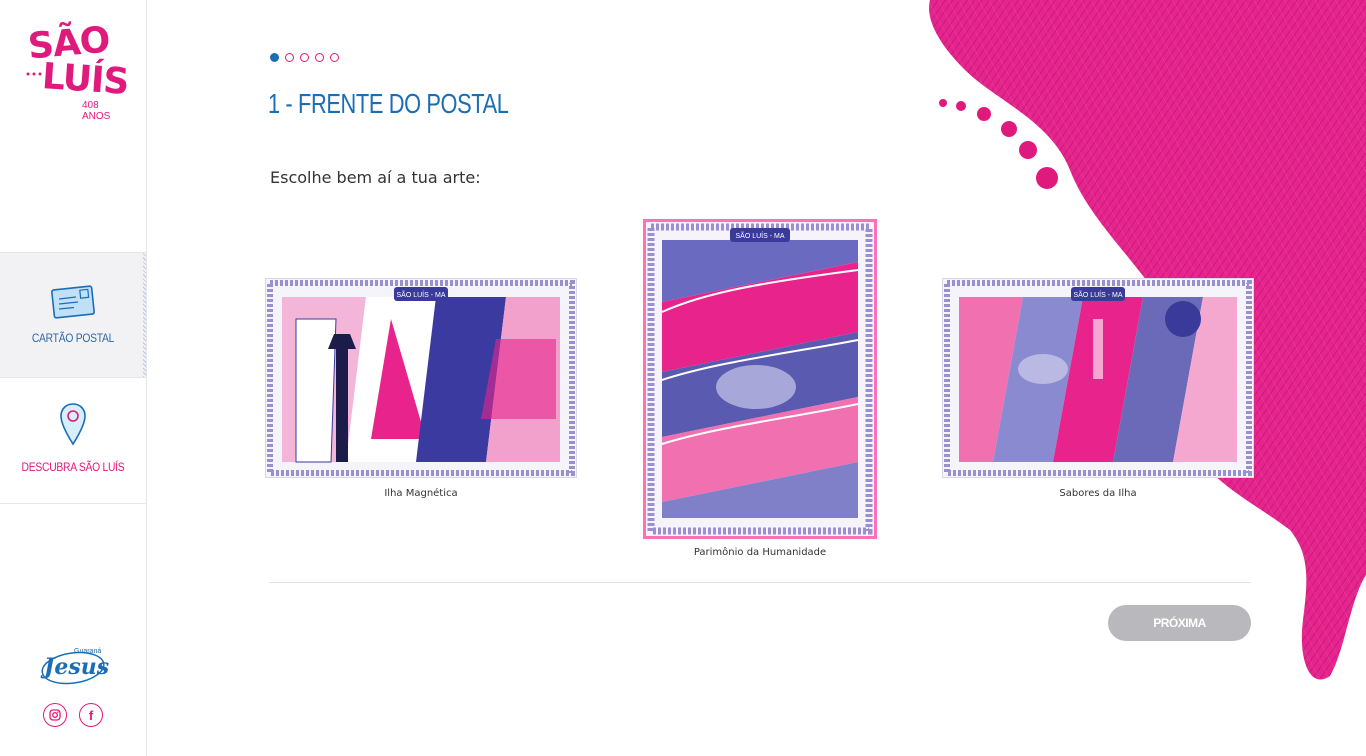  What do you see at coordinates (34, 74) in the screenshot?
I see `logo-dots-icon` at bounding box center [34, 74].